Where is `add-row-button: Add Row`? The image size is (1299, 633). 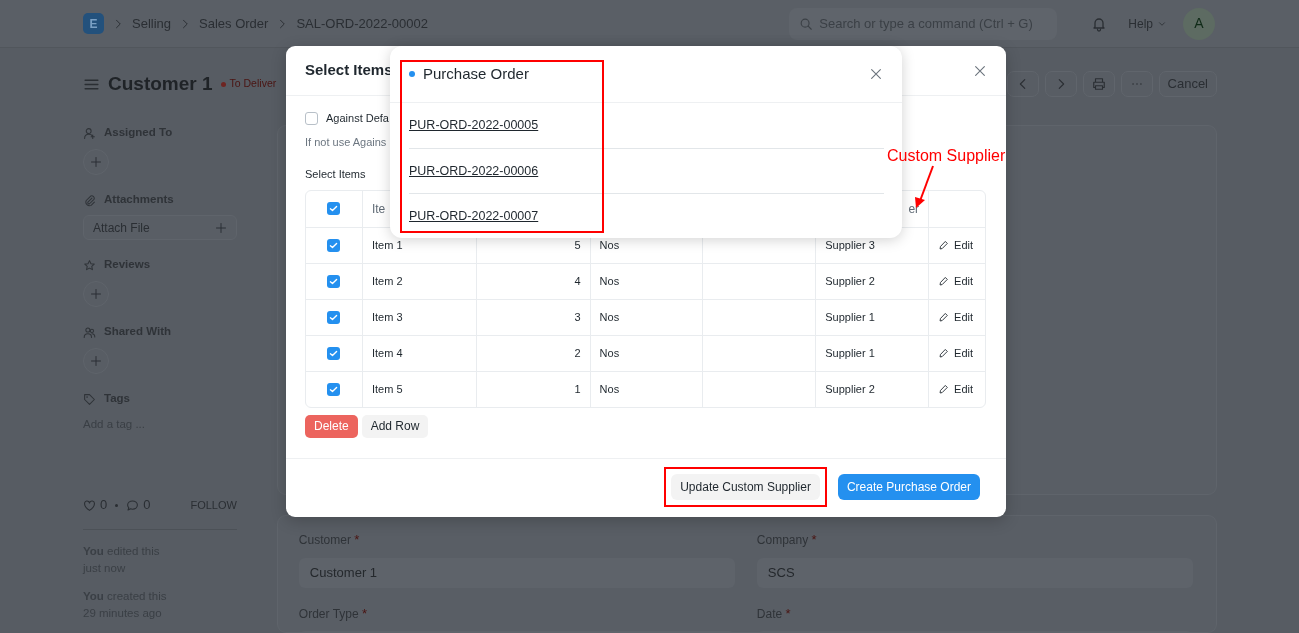
add-row-button: Add Row is located at coordinates (395, 426).